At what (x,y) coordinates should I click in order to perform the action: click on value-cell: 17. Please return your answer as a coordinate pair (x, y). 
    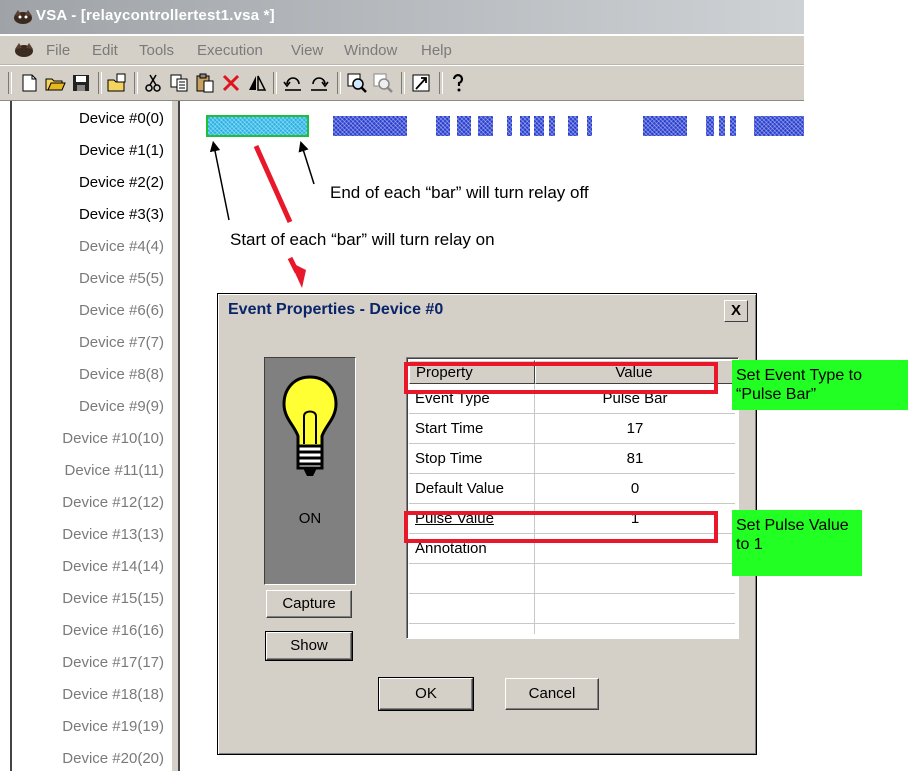
    Looking at the image, I should click on (635, 429).